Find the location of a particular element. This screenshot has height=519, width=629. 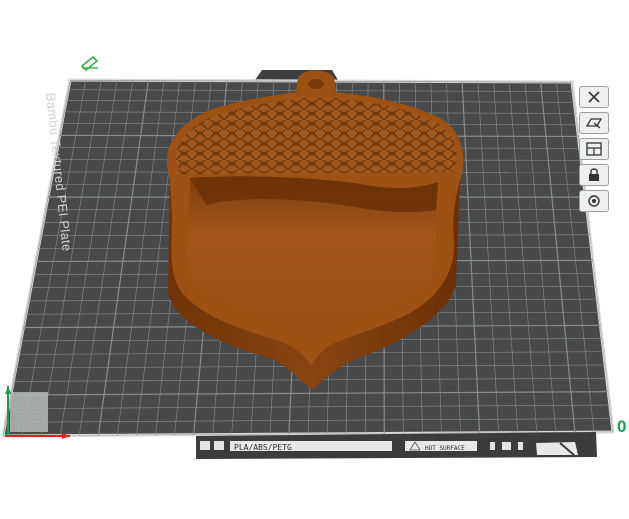

lock-icon is located at coordinates (594, 174).